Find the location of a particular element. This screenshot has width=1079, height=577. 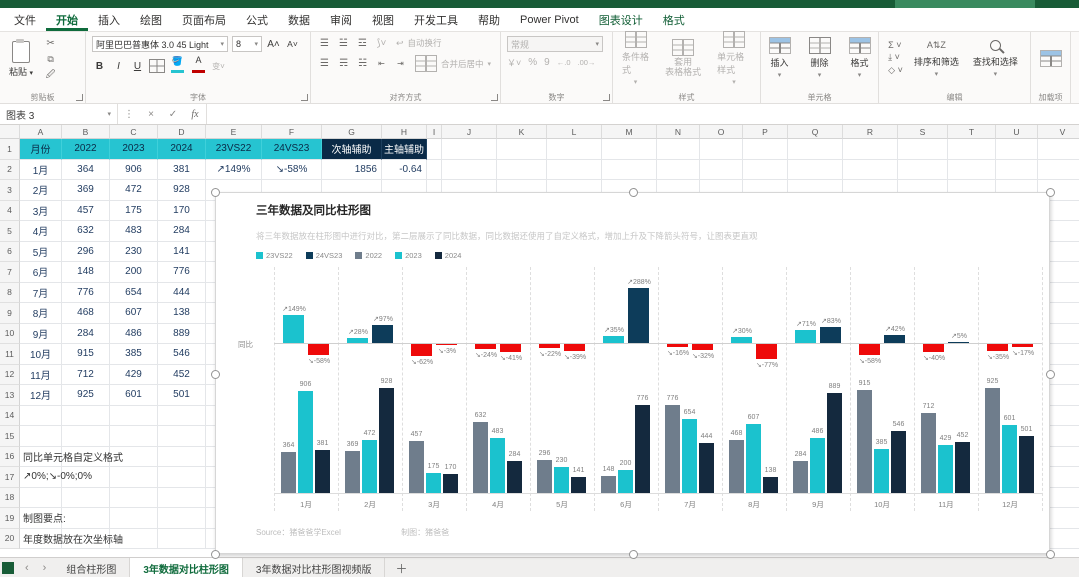

cell-A2: 1月 is located at coordinates (41, 169).